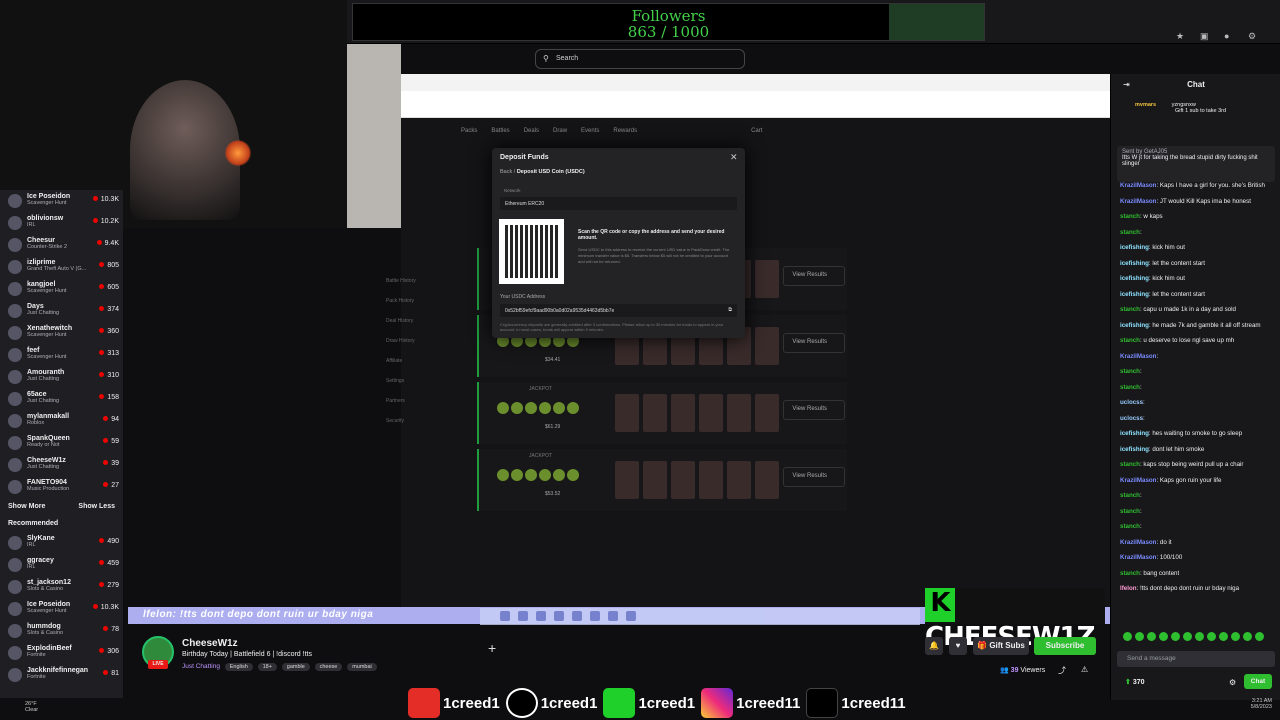  I want to click on sidebar-channel: oblivionsw IRL 10.2K, so click(61, 223).